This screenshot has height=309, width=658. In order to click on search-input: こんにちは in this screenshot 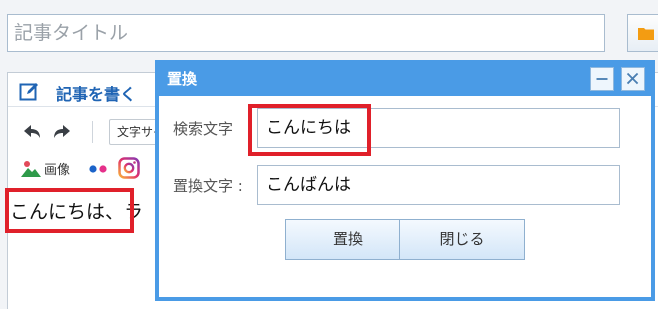, I will do `click(438, 128)`.